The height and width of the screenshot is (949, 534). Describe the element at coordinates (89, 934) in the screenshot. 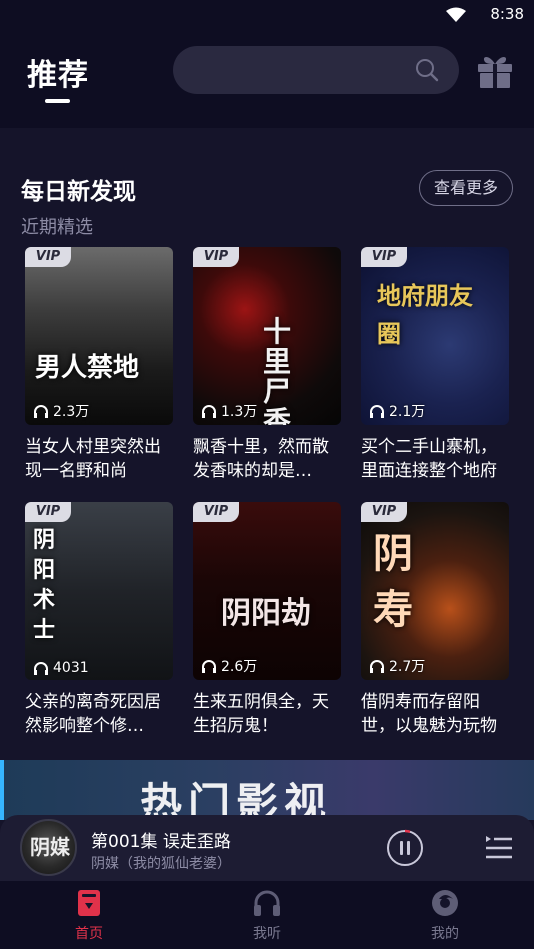

I see `nav-label-home: 首页` at that location.